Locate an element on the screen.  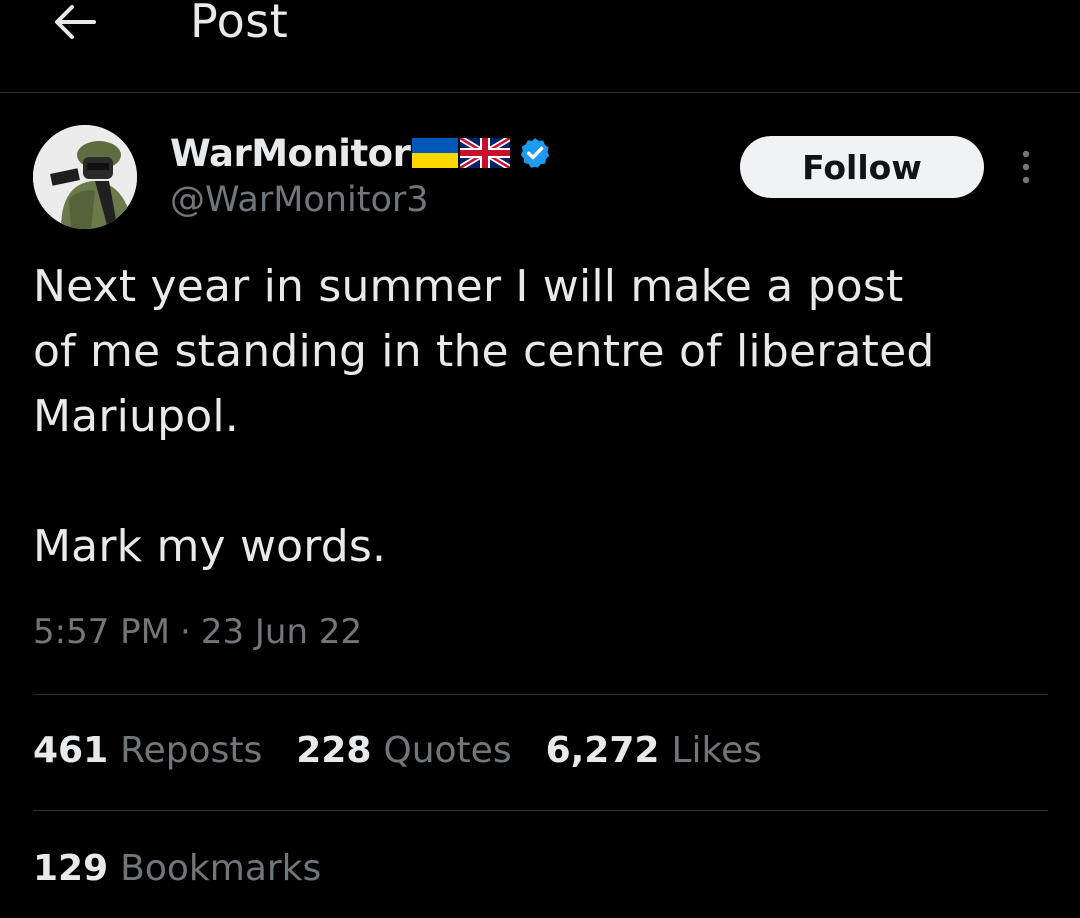
avatar is located at coordinates (85, 177).